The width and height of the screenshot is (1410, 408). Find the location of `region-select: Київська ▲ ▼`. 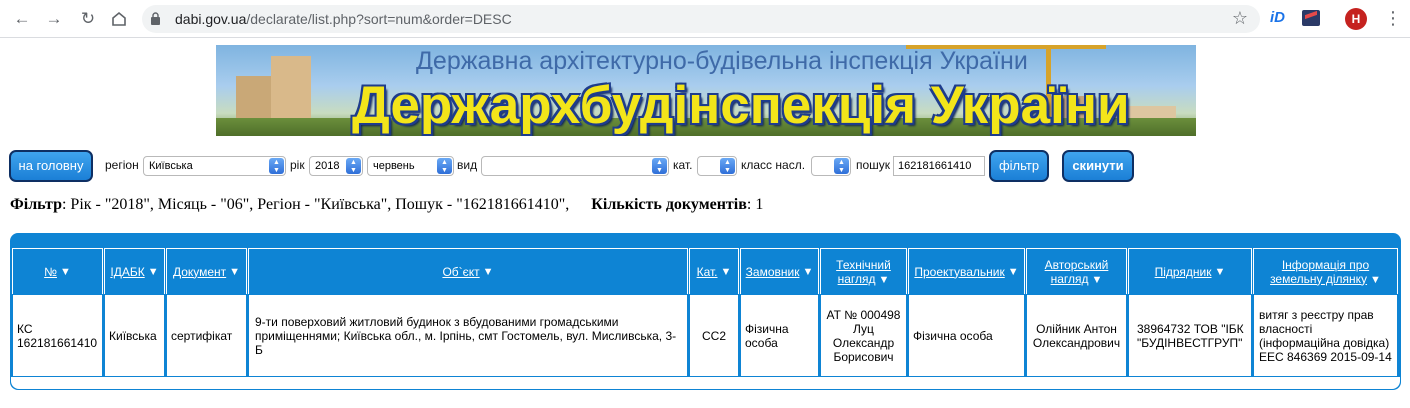

region-select: Київська ▲ ▼ is located at coordinates (214, 166).